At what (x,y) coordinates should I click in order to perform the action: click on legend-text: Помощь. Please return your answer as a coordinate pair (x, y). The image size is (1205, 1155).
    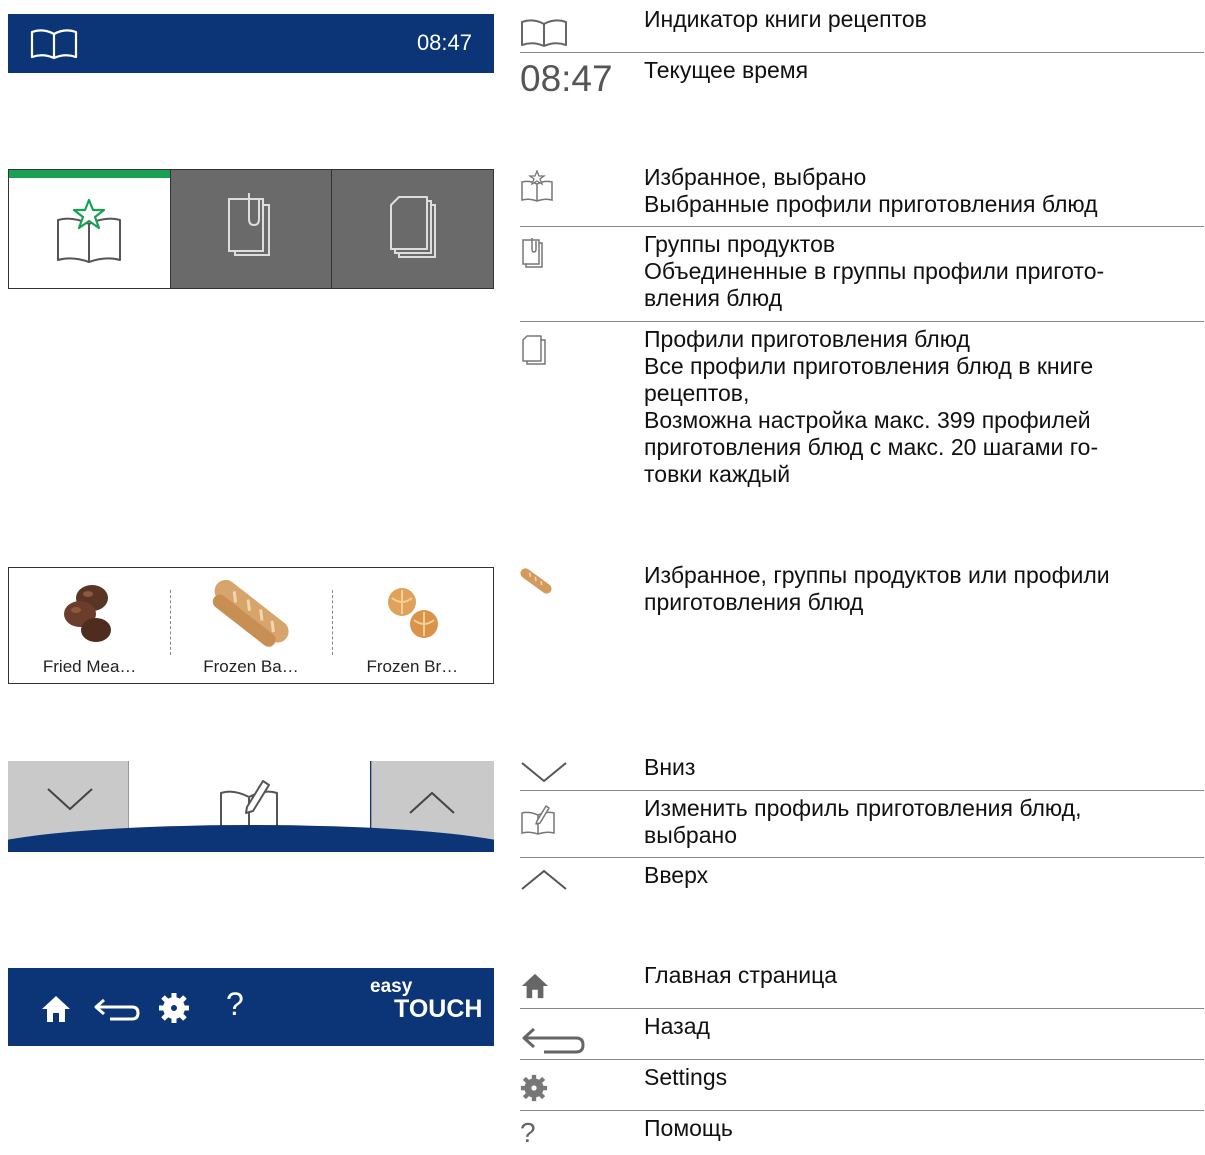
    Looking at the image, I should click on (688, 1128).